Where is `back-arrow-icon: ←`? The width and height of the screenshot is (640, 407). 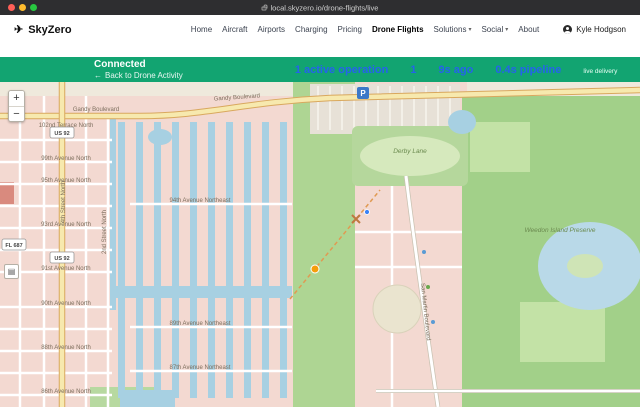
back-arrow-icon: ← is located at coordinates (98, 75).